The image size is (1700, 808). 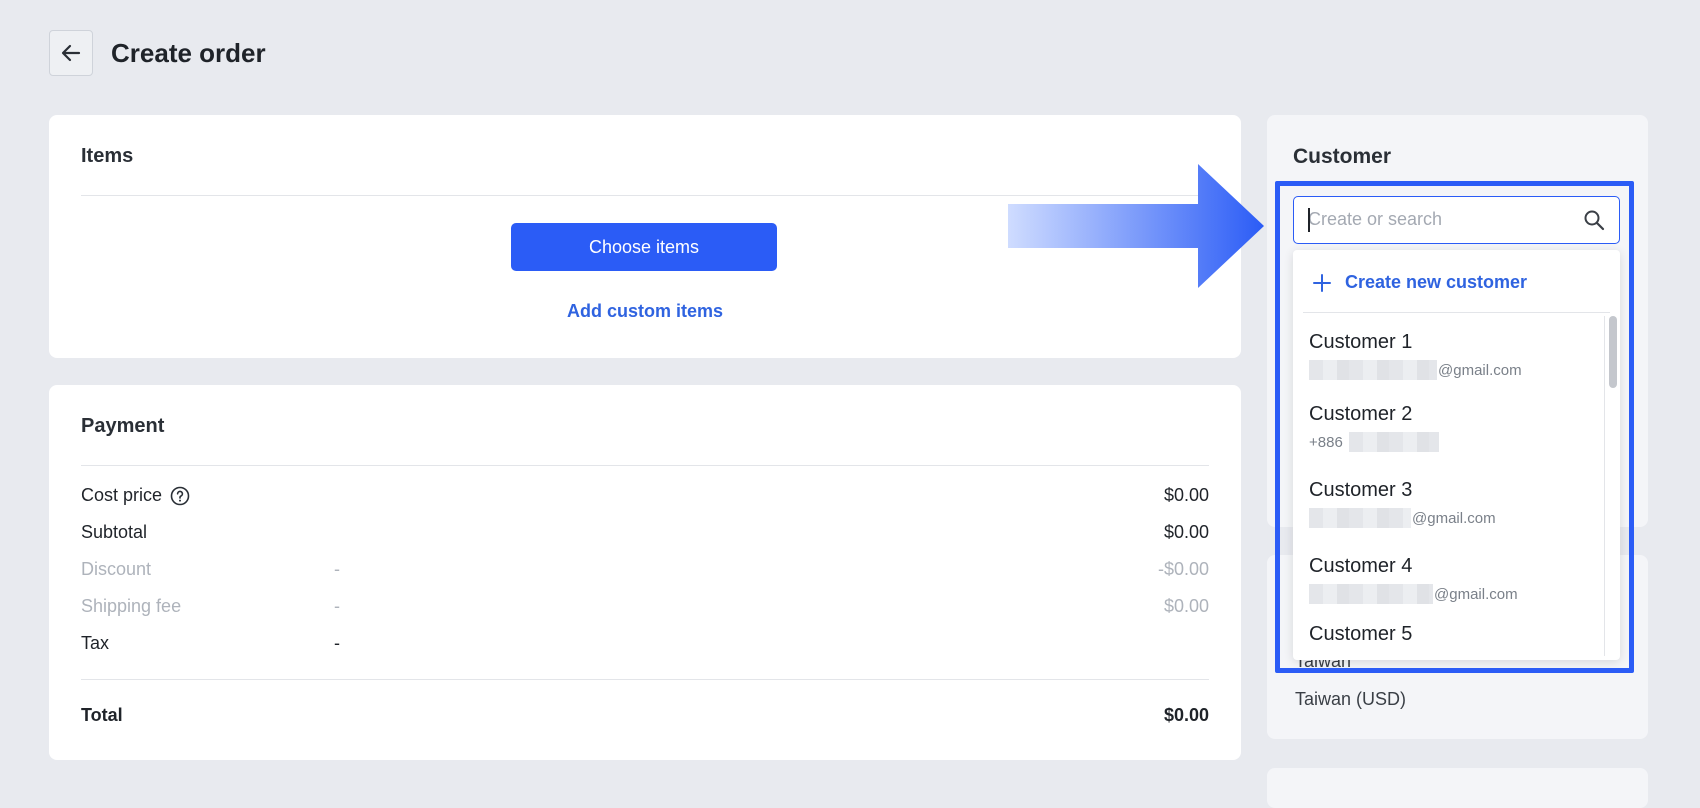 I want to click on tax-label: Tax, so click(x=95, y=643).